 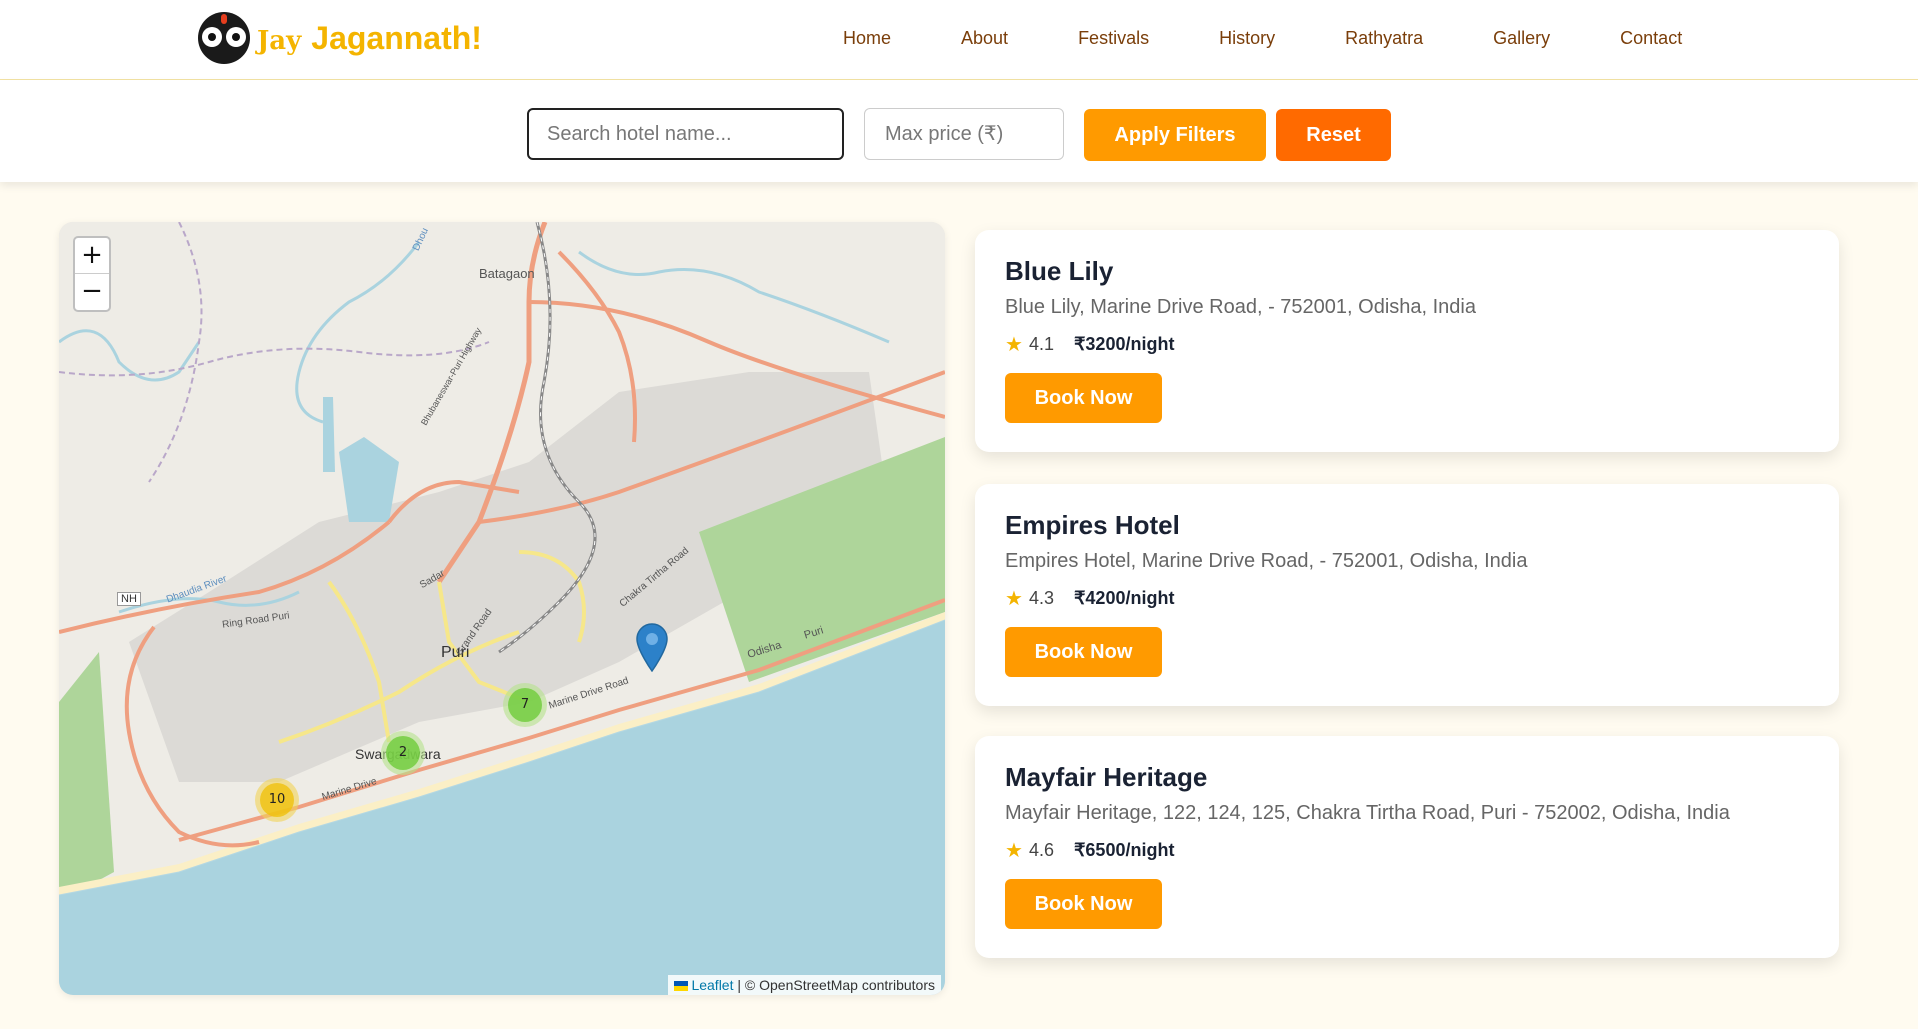 I want to click on map-attribution: Leaflet | © OpenStreetMap contributors, so click(x=804, y=985).